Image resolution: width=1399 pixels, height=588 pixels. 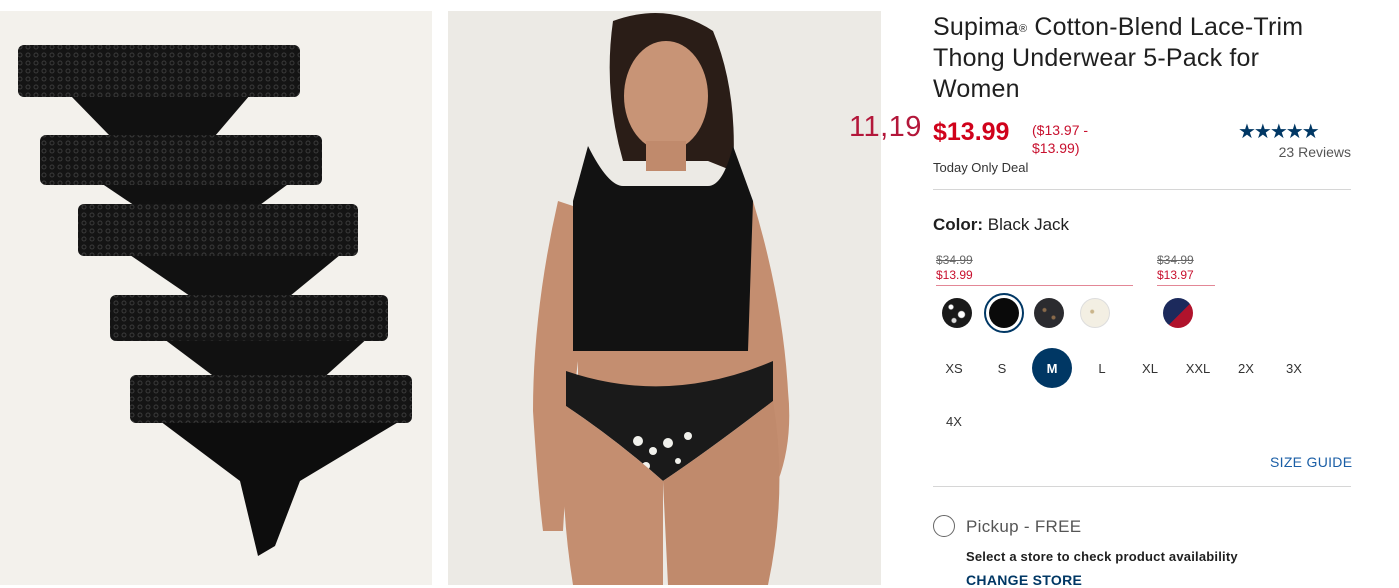 I want to click on group1-underline, so click(x=1034, y=285).